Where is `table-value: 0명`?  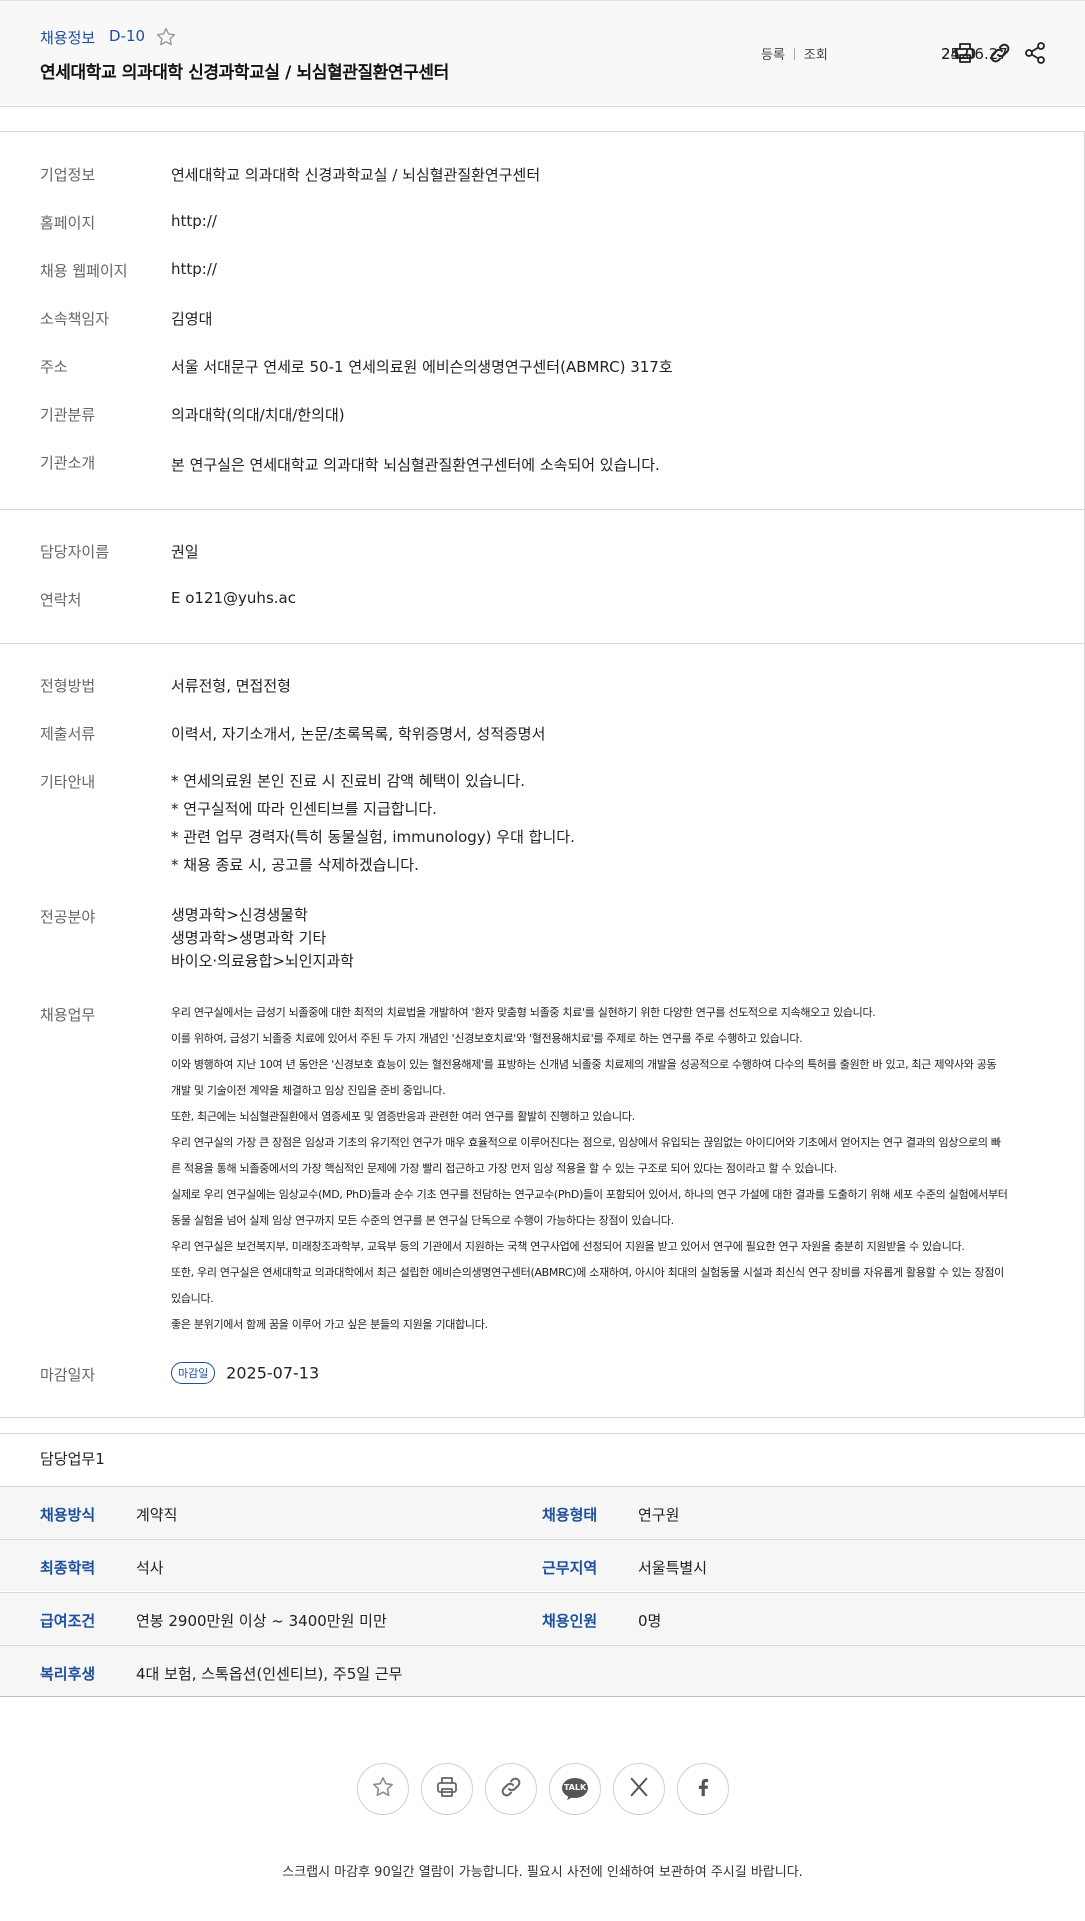 table-value: 0명 is located at coordinates (650, 1621).